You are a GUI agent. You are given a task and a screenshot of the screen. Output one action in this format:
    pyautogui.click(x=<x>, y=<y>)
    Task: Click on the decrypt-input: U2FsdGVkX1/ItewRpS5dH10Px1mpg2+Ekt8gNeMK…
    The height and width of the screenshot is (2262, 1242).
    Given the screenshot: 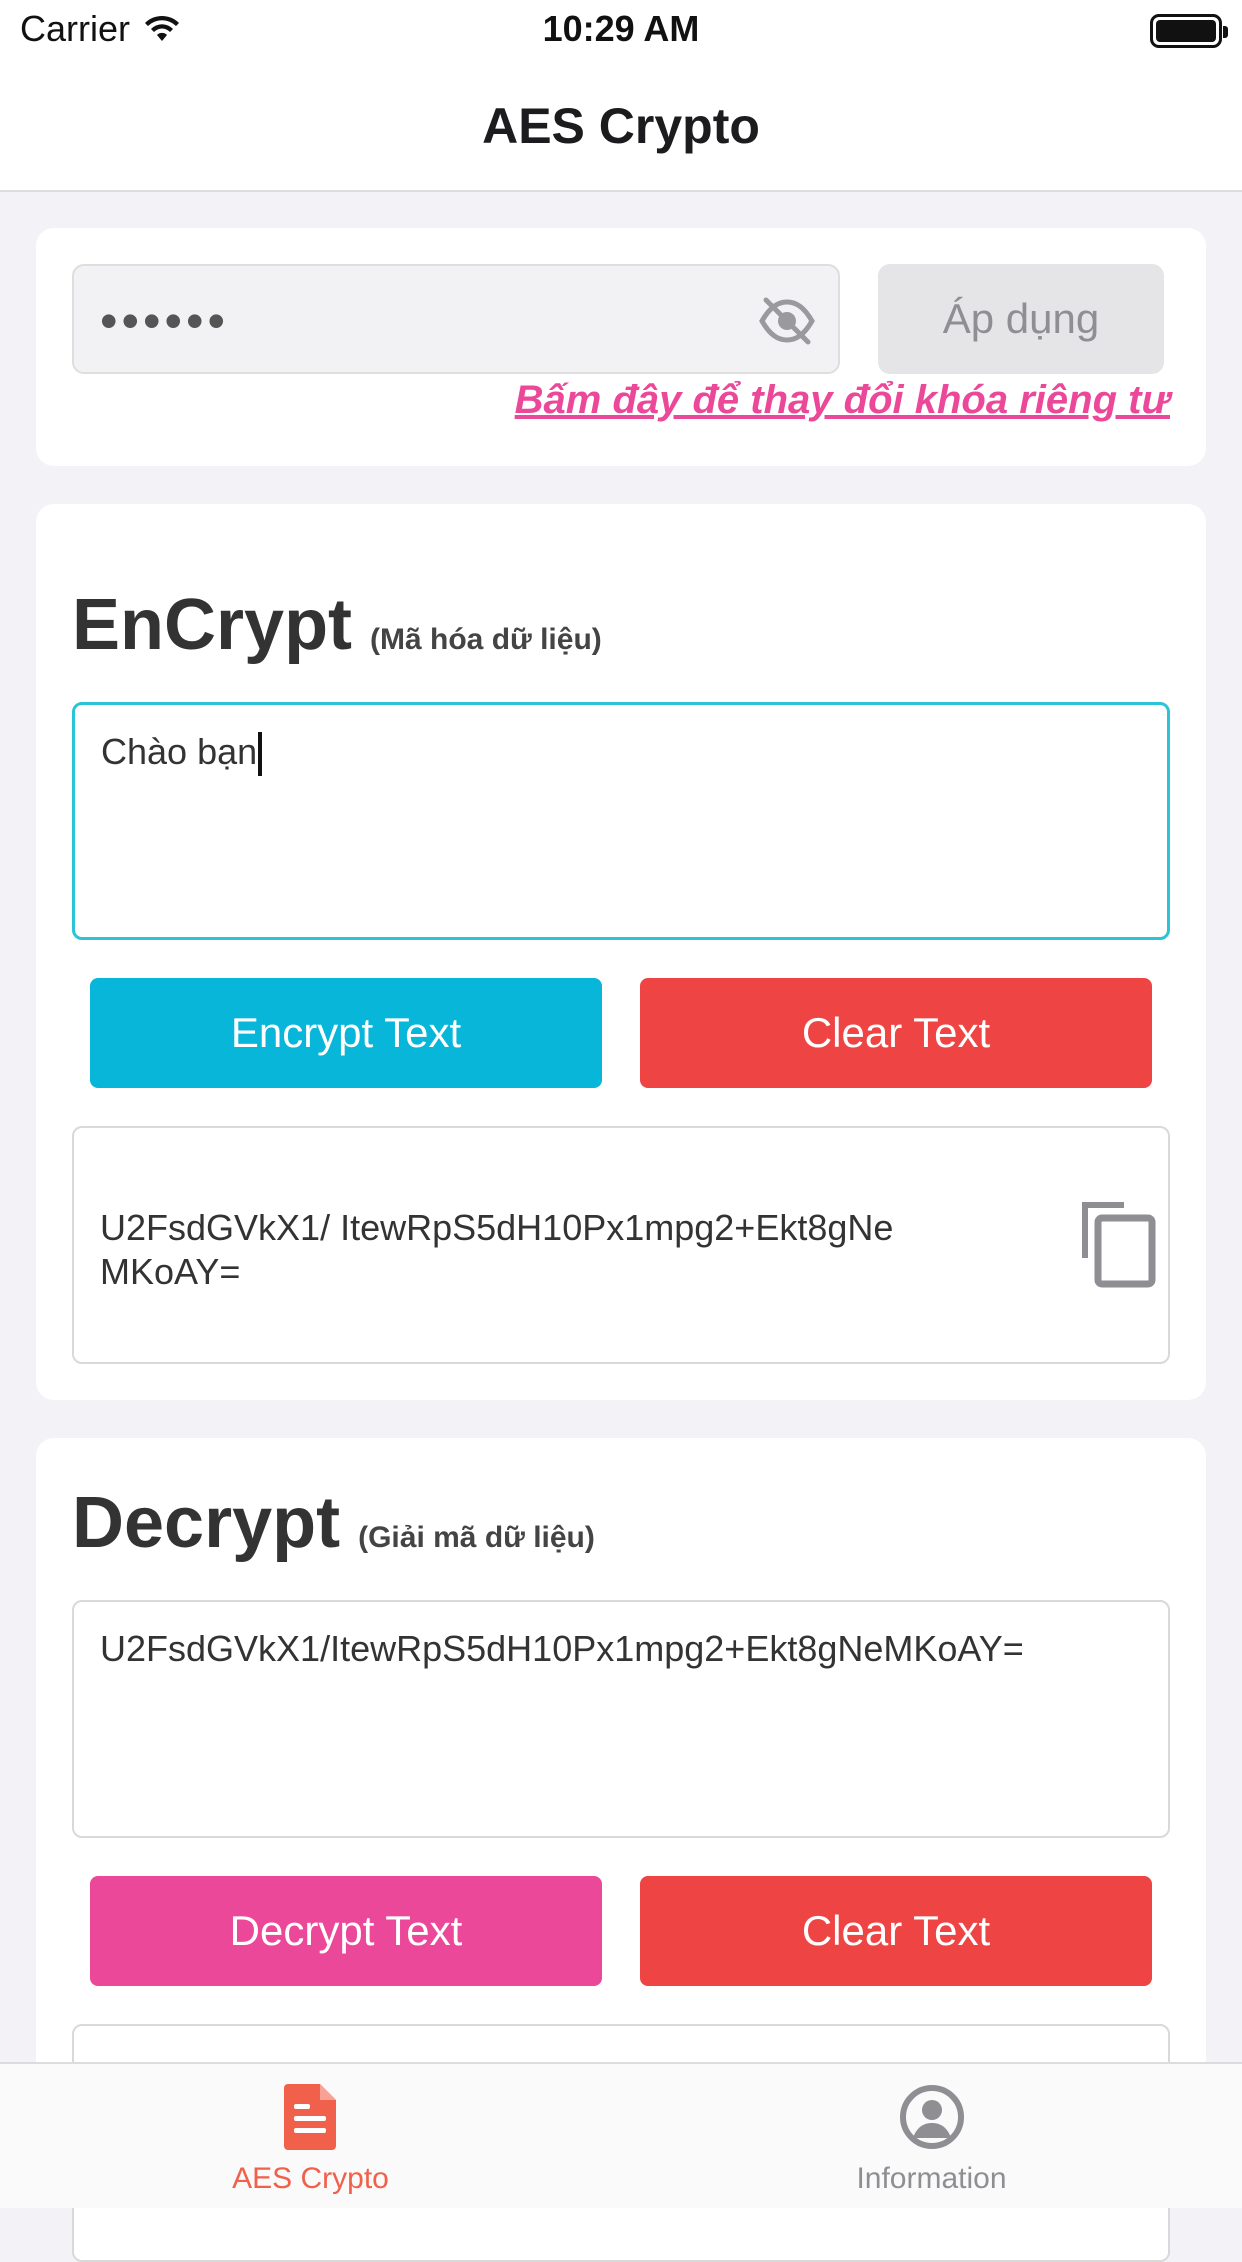 What is the action you would take?
    pyautogui.click(x=621, y=1719)
    